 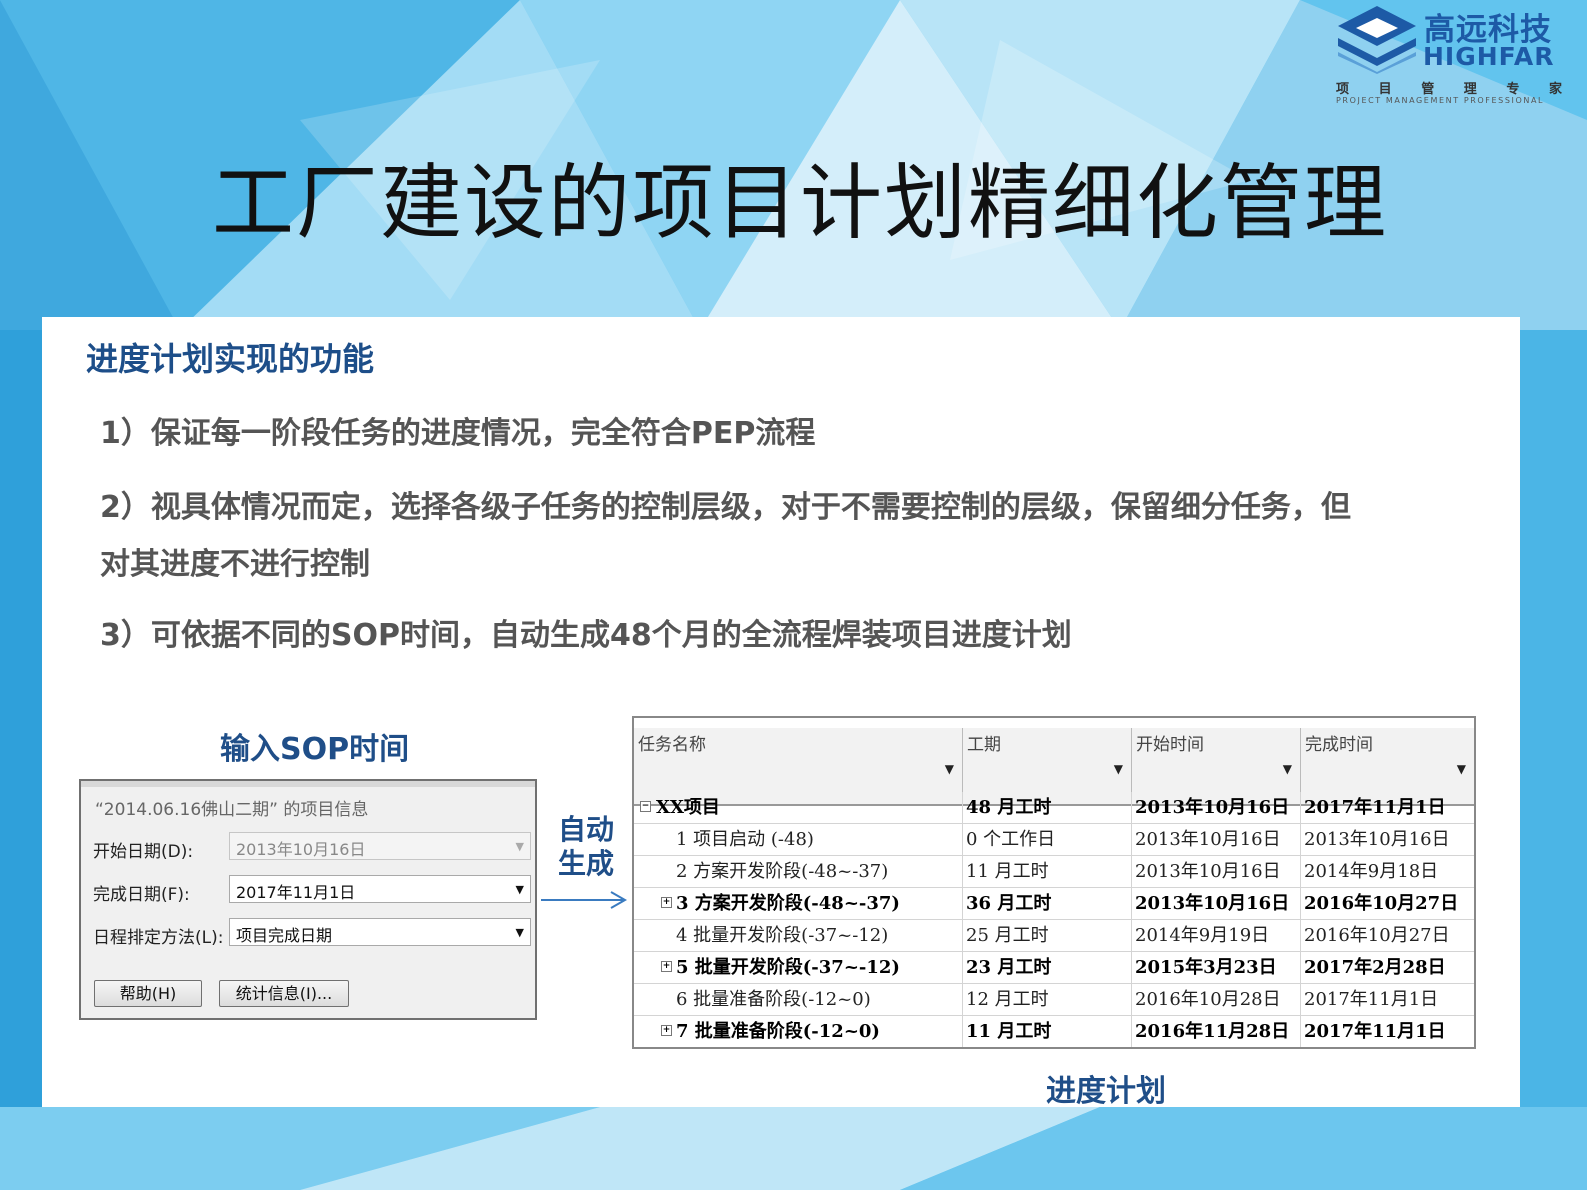 I want to click on start-cell: 2015年3月23日, so click(x=1216, y=967).